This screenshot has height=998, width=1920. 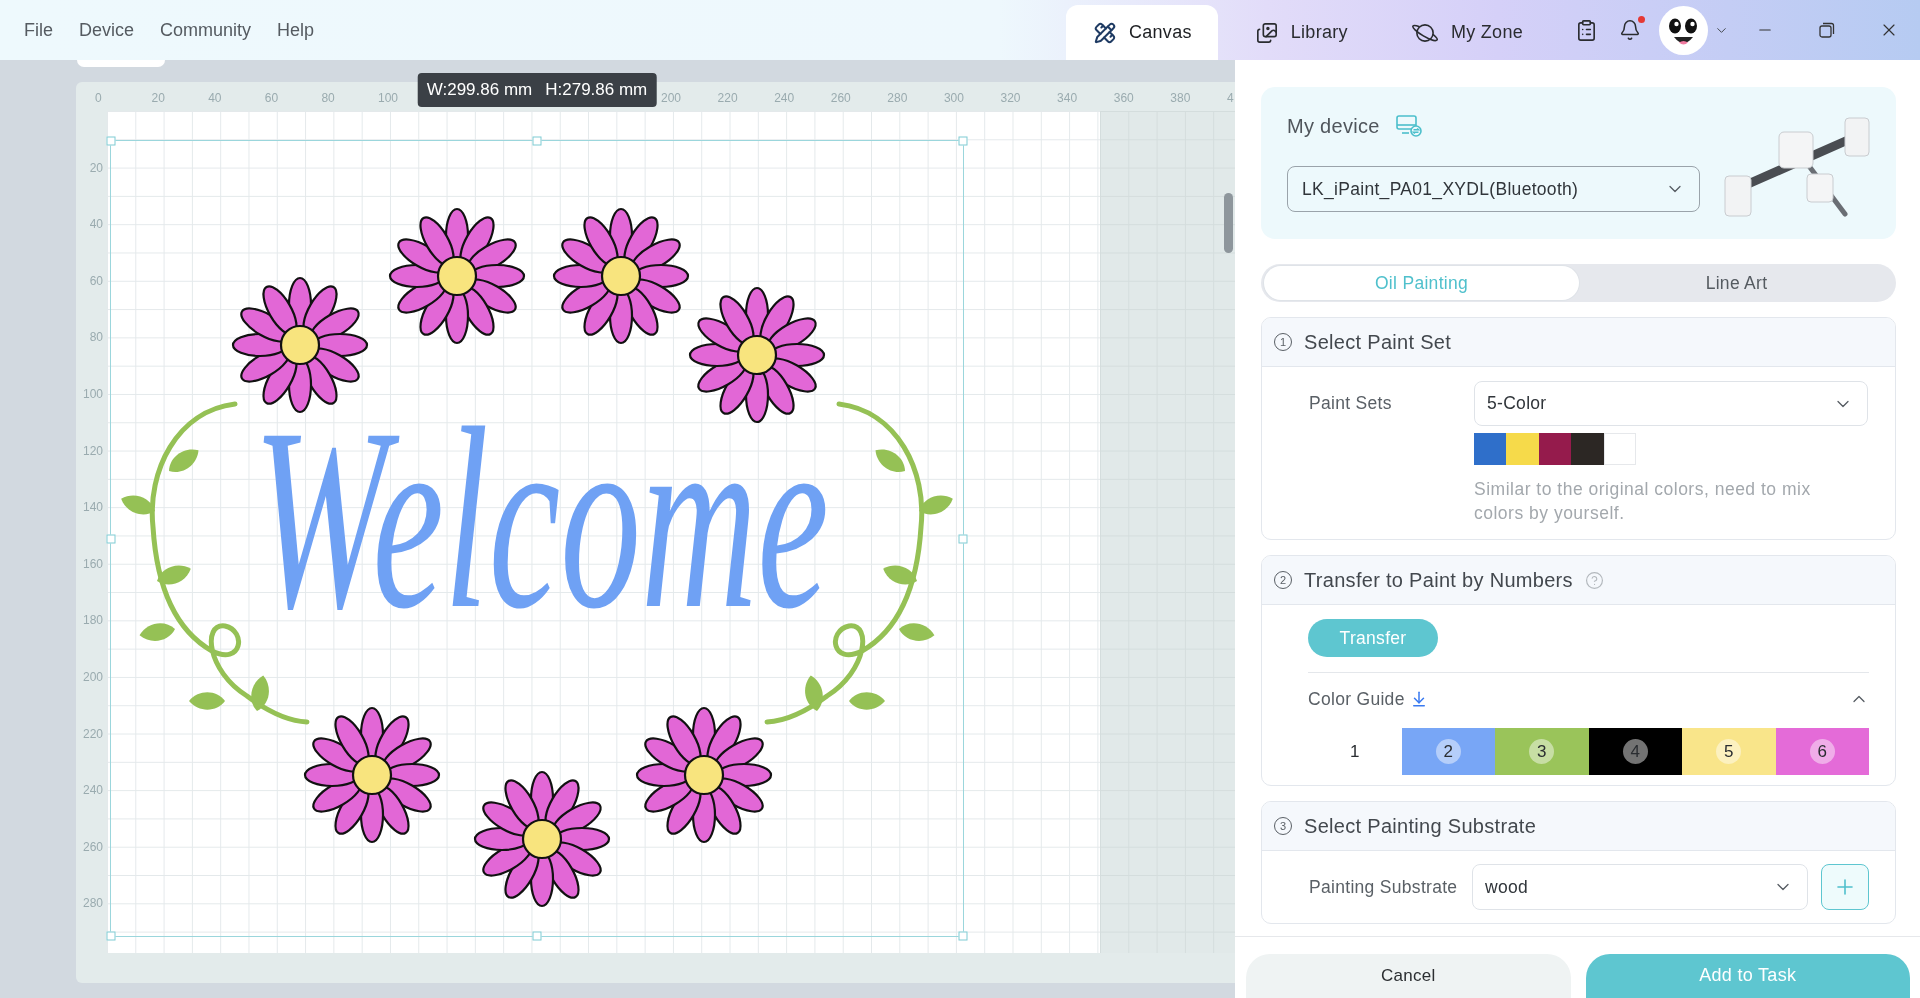 I want to click on height-reading: H:279.86 mm, so click(x=596, y=90).